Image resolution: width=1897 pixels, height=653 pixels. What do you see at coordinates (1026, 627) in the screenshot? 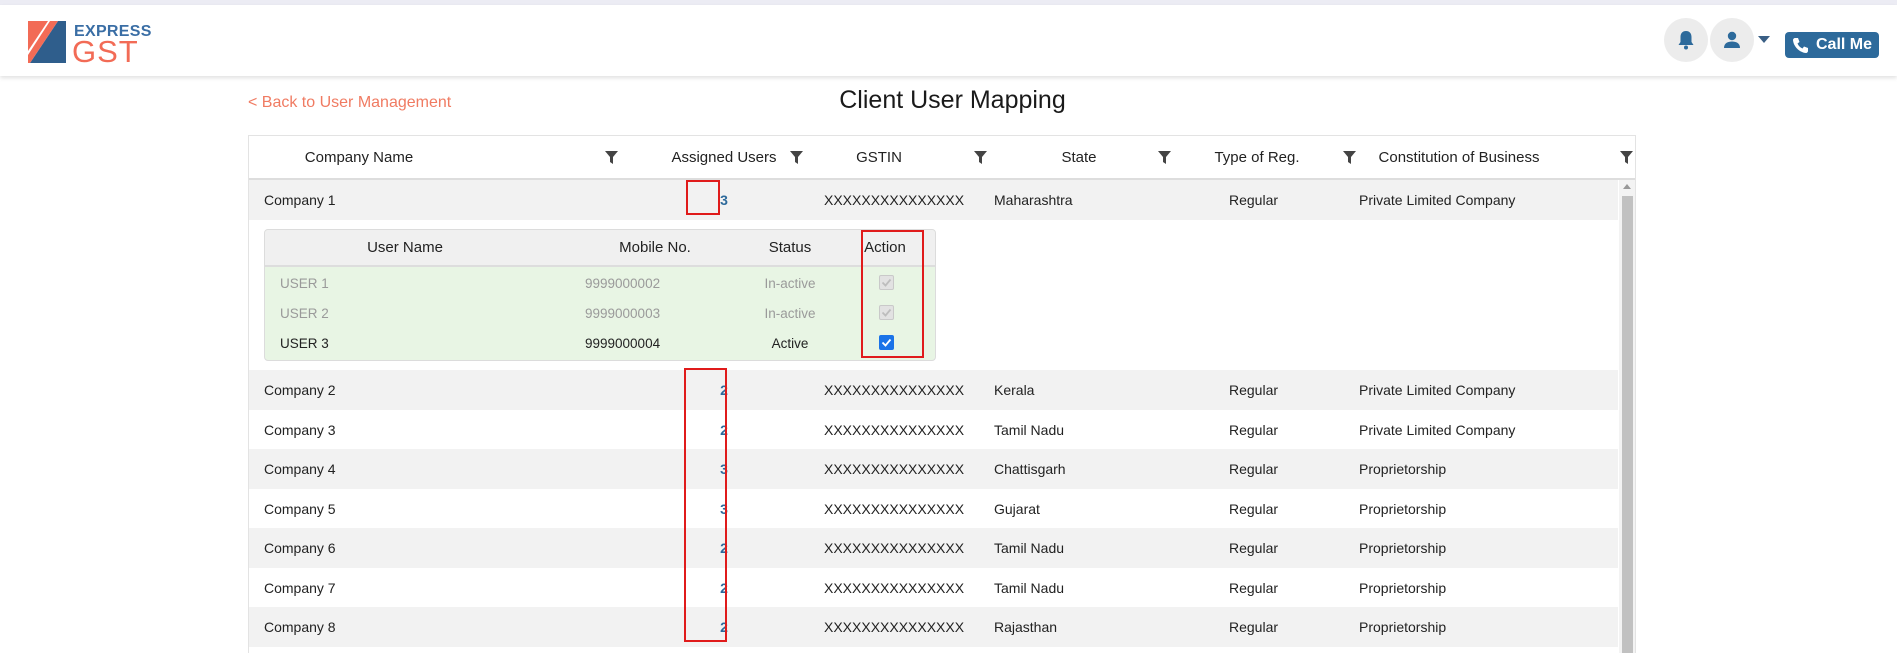
I see `state-cell: Rajasthan` at bounding box center [1026, 627].